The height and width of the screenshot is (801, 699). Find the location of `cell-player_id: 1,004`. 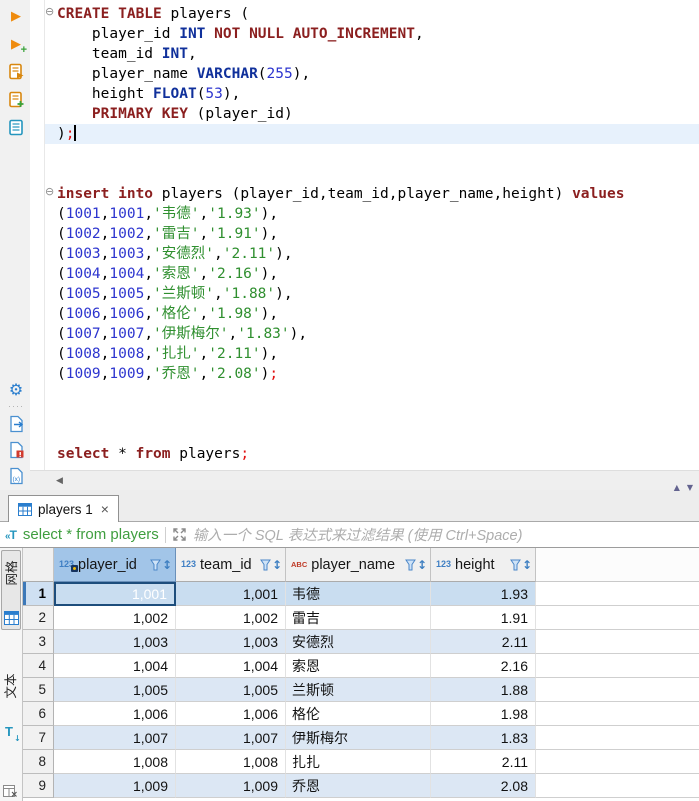

cell-player_id: 1,004 is located at coordinates (115, 666).